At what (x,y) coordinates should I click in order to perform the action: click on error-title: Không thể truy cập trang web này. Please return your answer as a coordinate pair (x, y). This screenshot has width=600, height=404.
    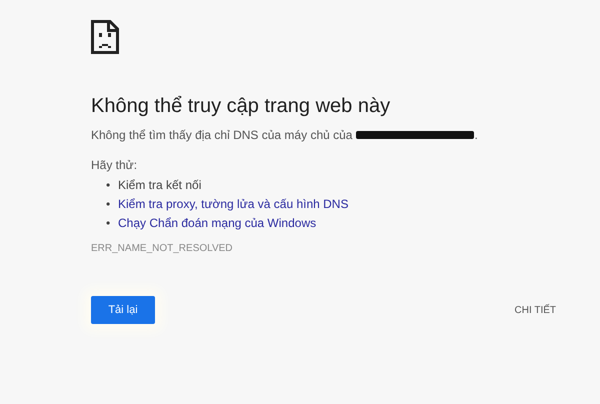
    Looking at the image, I should click on (241, 106).